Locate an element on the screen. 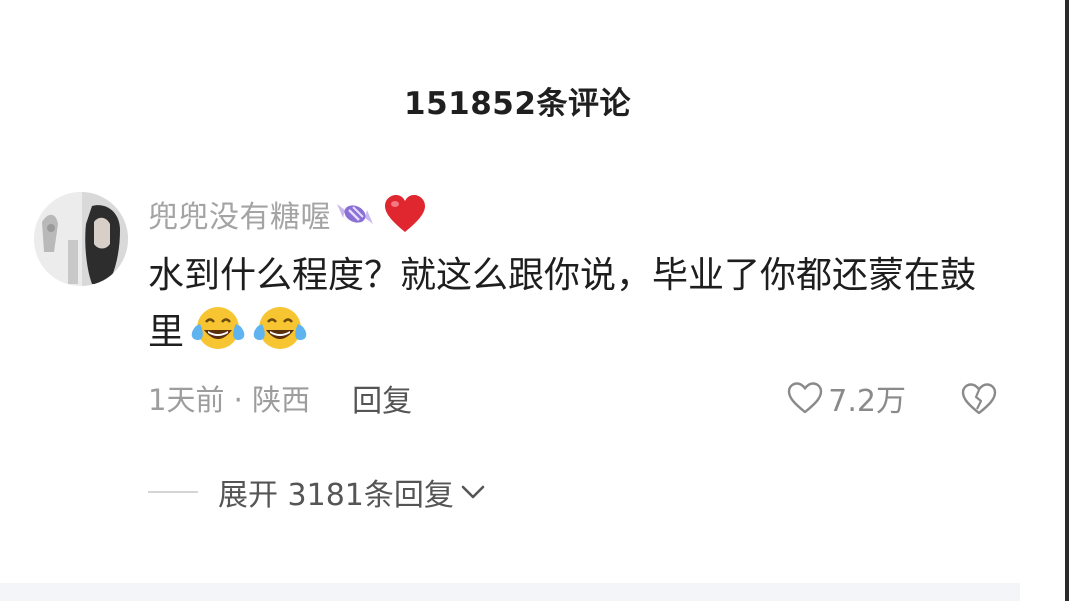 The image size is (1069, 601). time-location: 1天前 · 陕西 is located at coordinates (229, 400).